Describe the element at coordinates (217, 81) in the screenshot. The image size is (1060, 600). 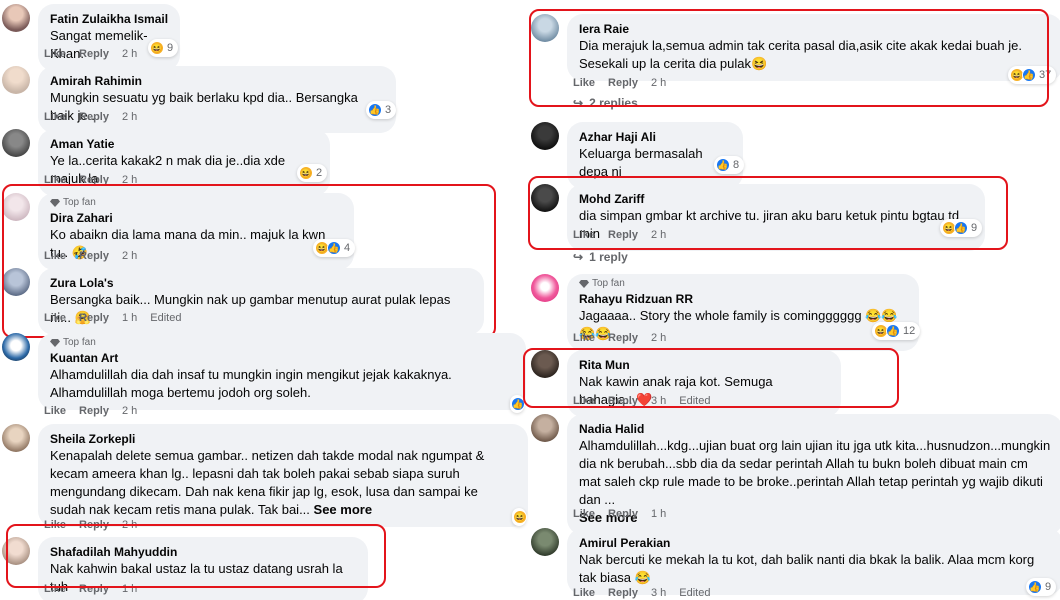
I see `commenter-name: Amirah Rahimin` at that location.